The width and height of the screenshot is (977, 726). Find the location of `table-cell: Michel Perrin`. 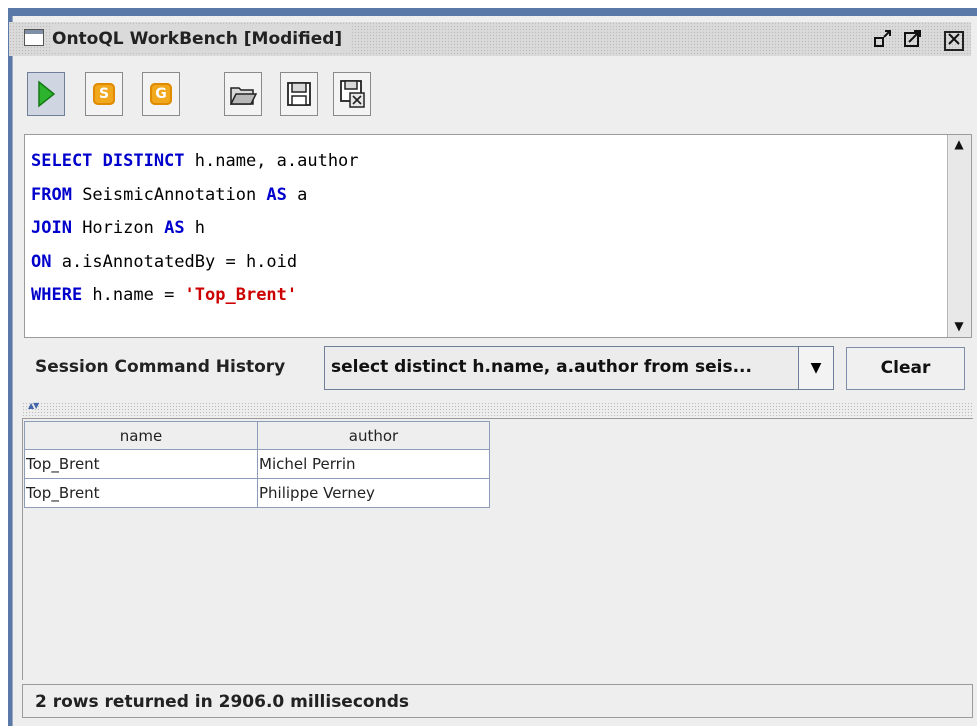

table-cell: Michel Perrin is located at coordinates (373, 464).